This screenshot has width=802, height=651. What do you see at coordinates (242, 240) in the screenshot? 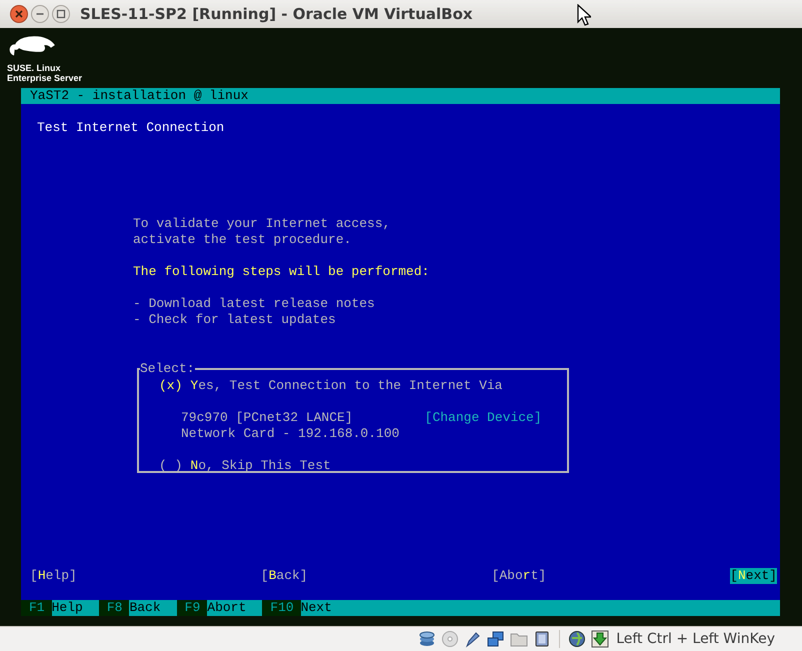
I see `intro-text: activate the test procedure.` at bounding box center [242, 240].